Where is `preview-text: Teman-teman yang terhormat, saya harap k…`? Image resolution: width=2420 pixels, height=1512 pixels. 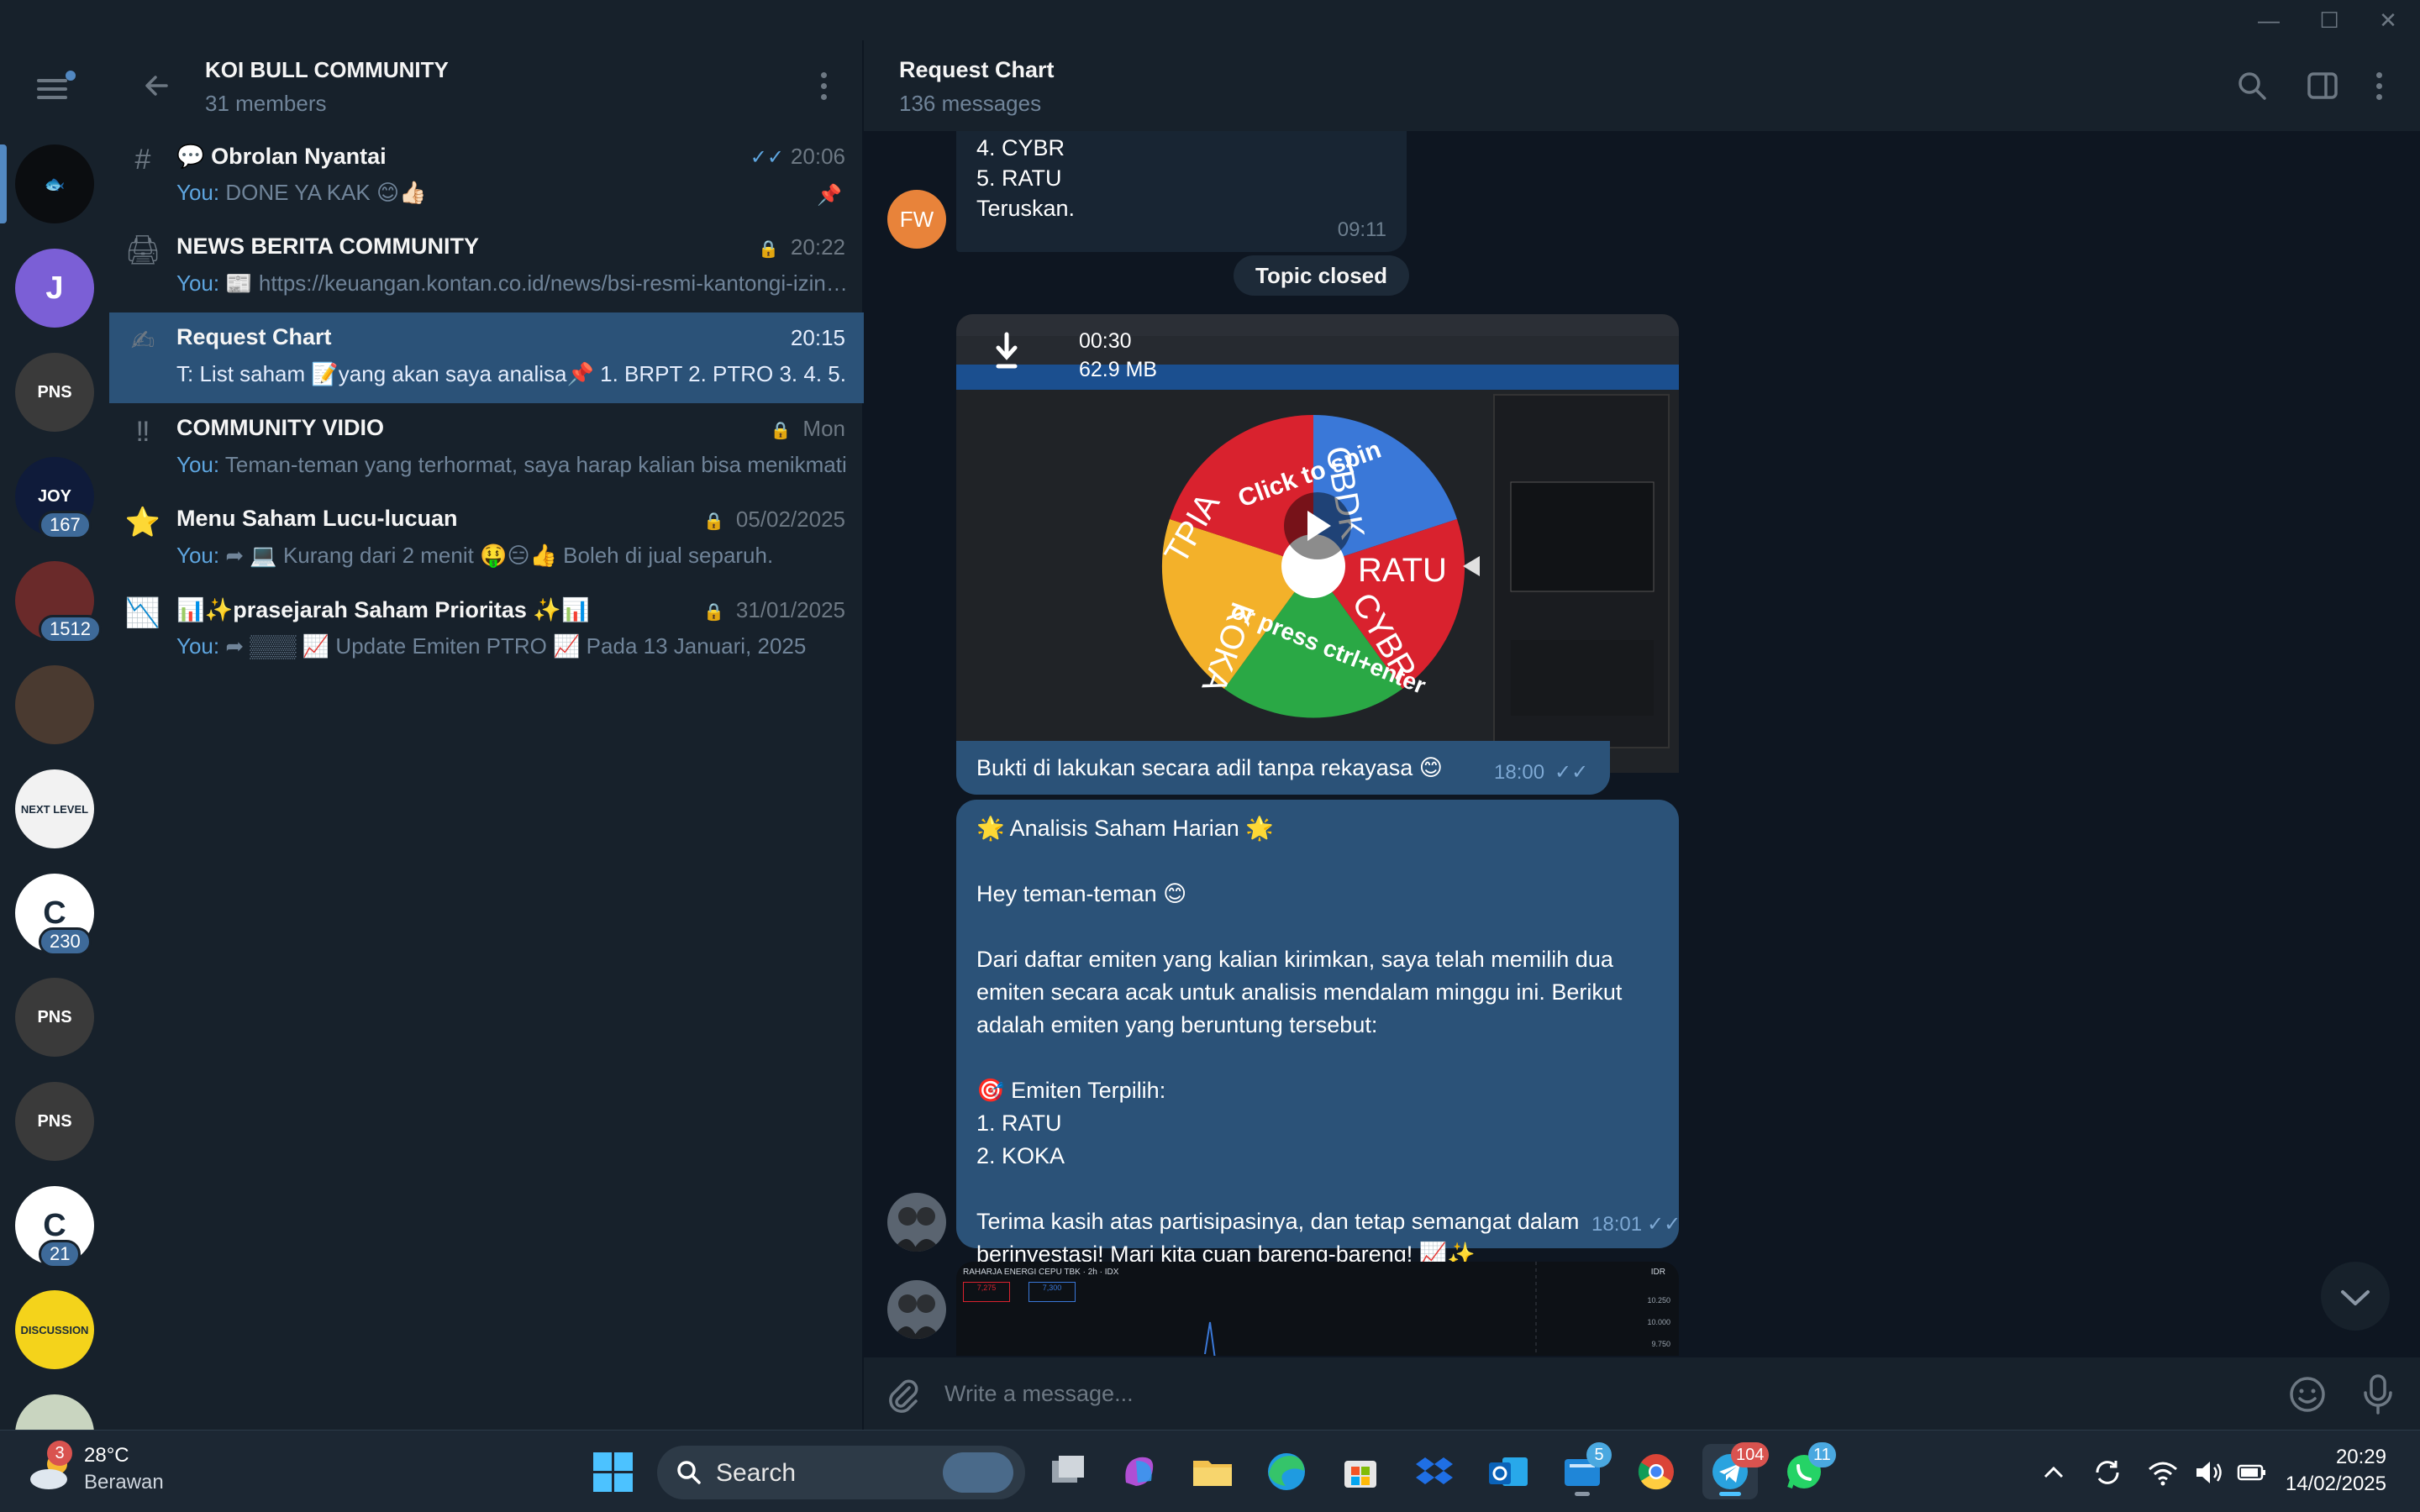 preview-text: Teman-teman yang terhormat, saya harap k… is located at coordinates (533, 464).